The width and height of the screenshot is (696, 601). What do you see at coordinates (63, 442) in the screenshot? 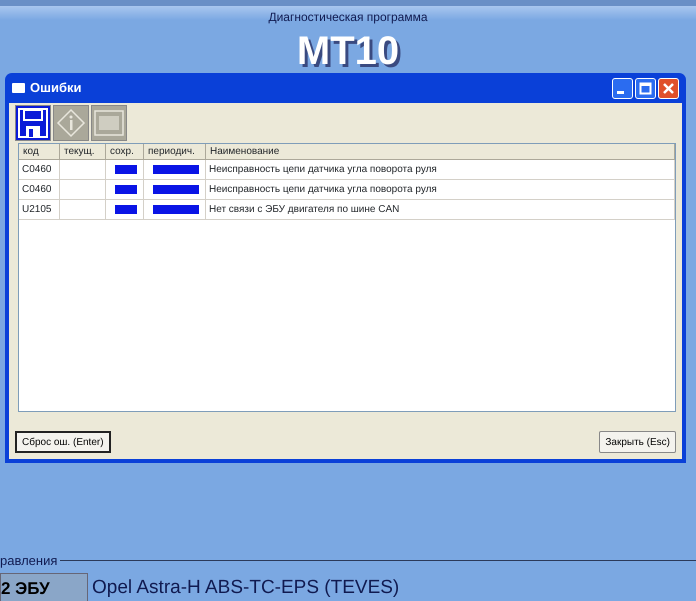
I see `reset-button: Сброс ош. (Enter)` at bounding box center [63, 442].